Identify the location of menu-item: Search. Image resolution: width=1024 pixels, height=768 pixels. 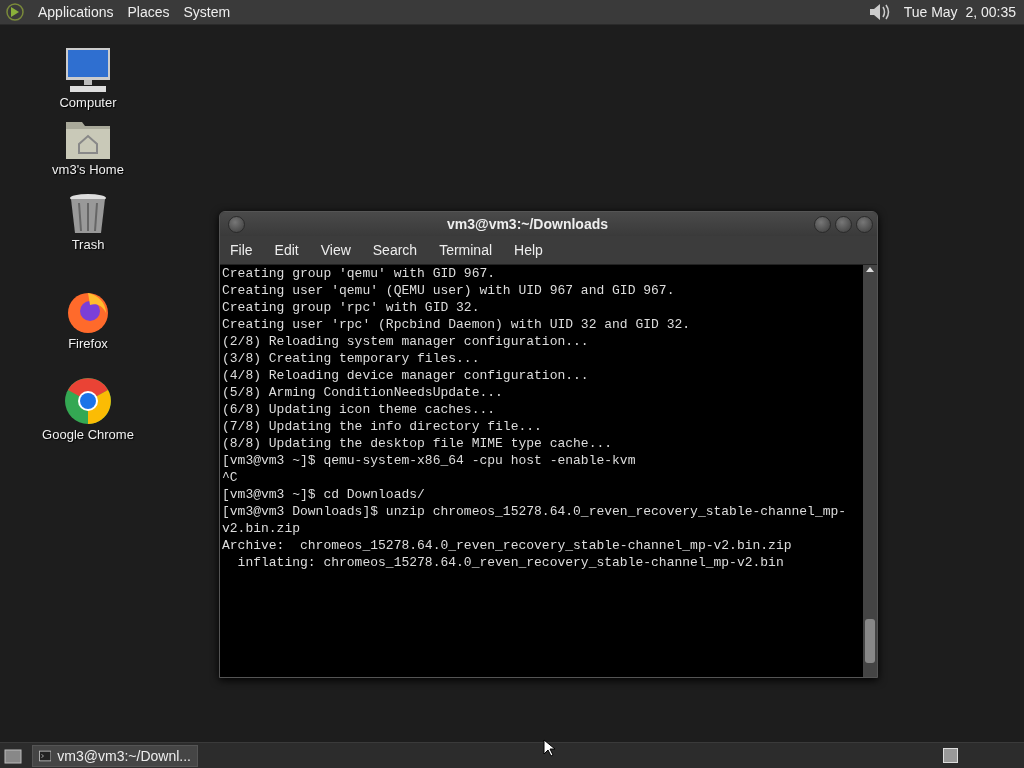
(395, 250).